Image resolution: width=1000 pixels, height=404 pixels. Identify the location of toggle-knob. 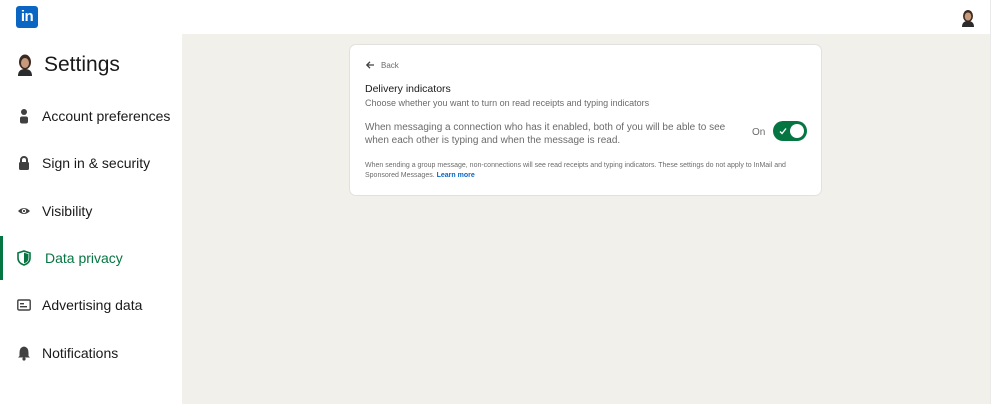
(797, 131).